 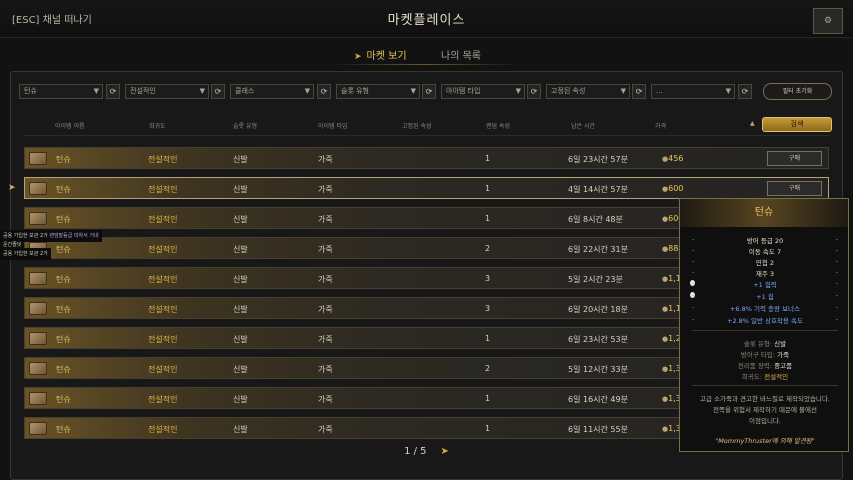 What do you see at coordinates (463, 91) in the screenshot?
I see `filter-value: 아이템 타입` at bounding box center [463, 91].